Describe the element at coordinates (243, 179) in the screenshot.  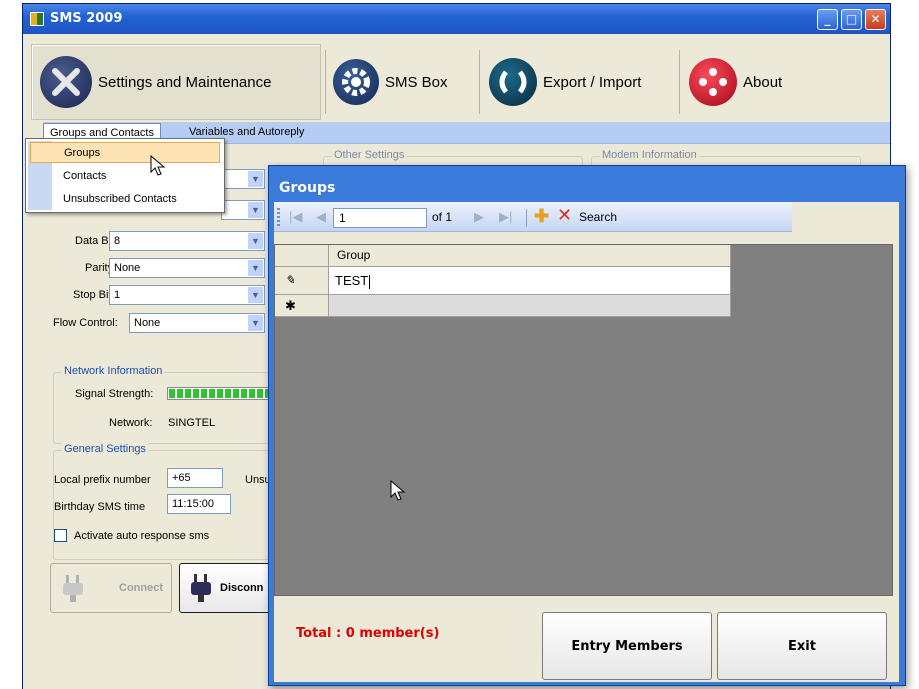
I see `port-combo: ▼` at that location.